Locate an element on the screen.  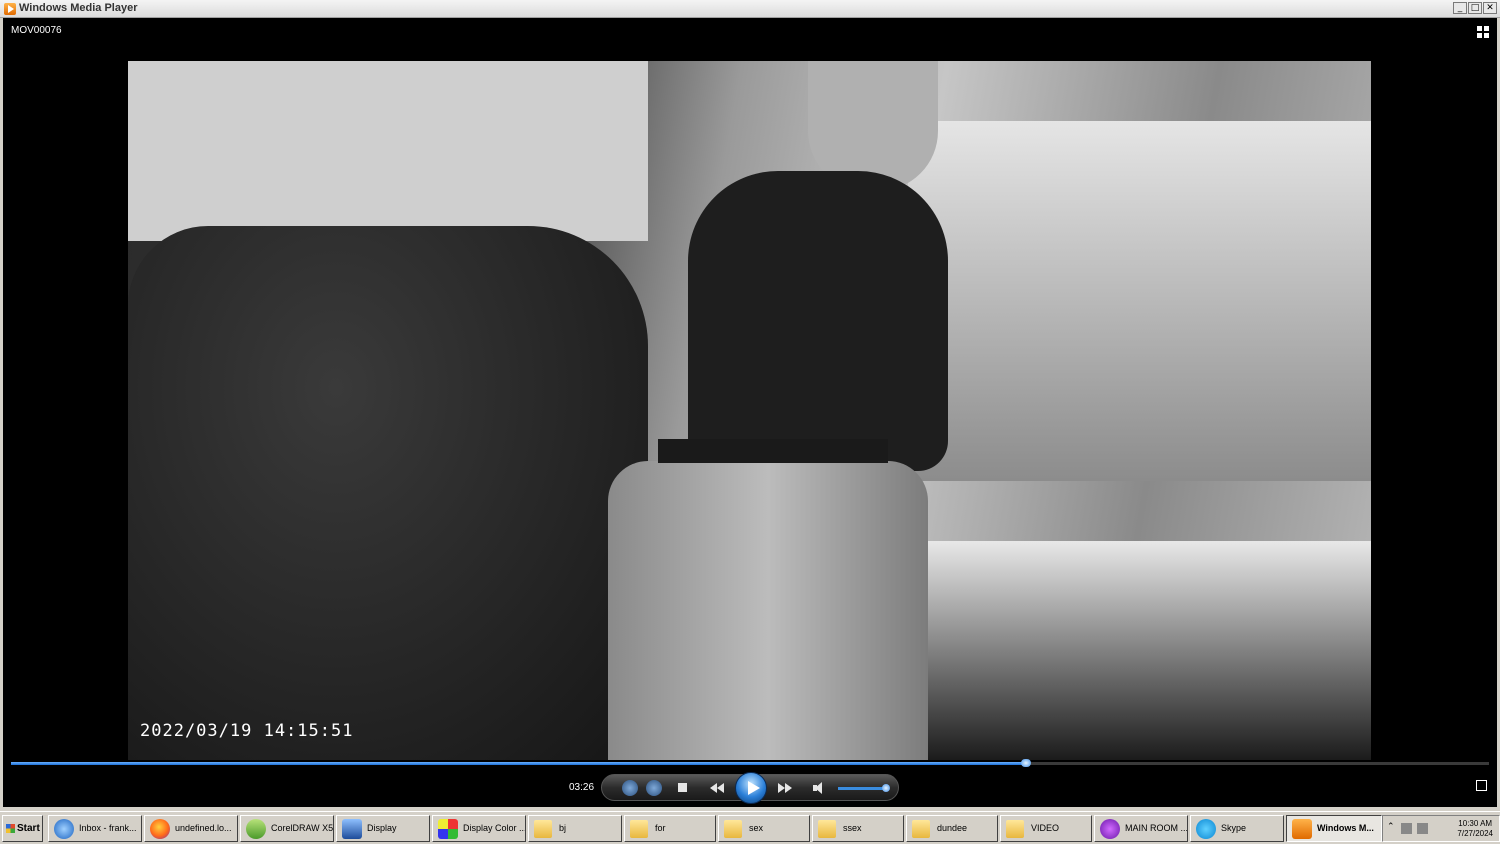
minimize-button: _ is located at coordinates (1460, 8).